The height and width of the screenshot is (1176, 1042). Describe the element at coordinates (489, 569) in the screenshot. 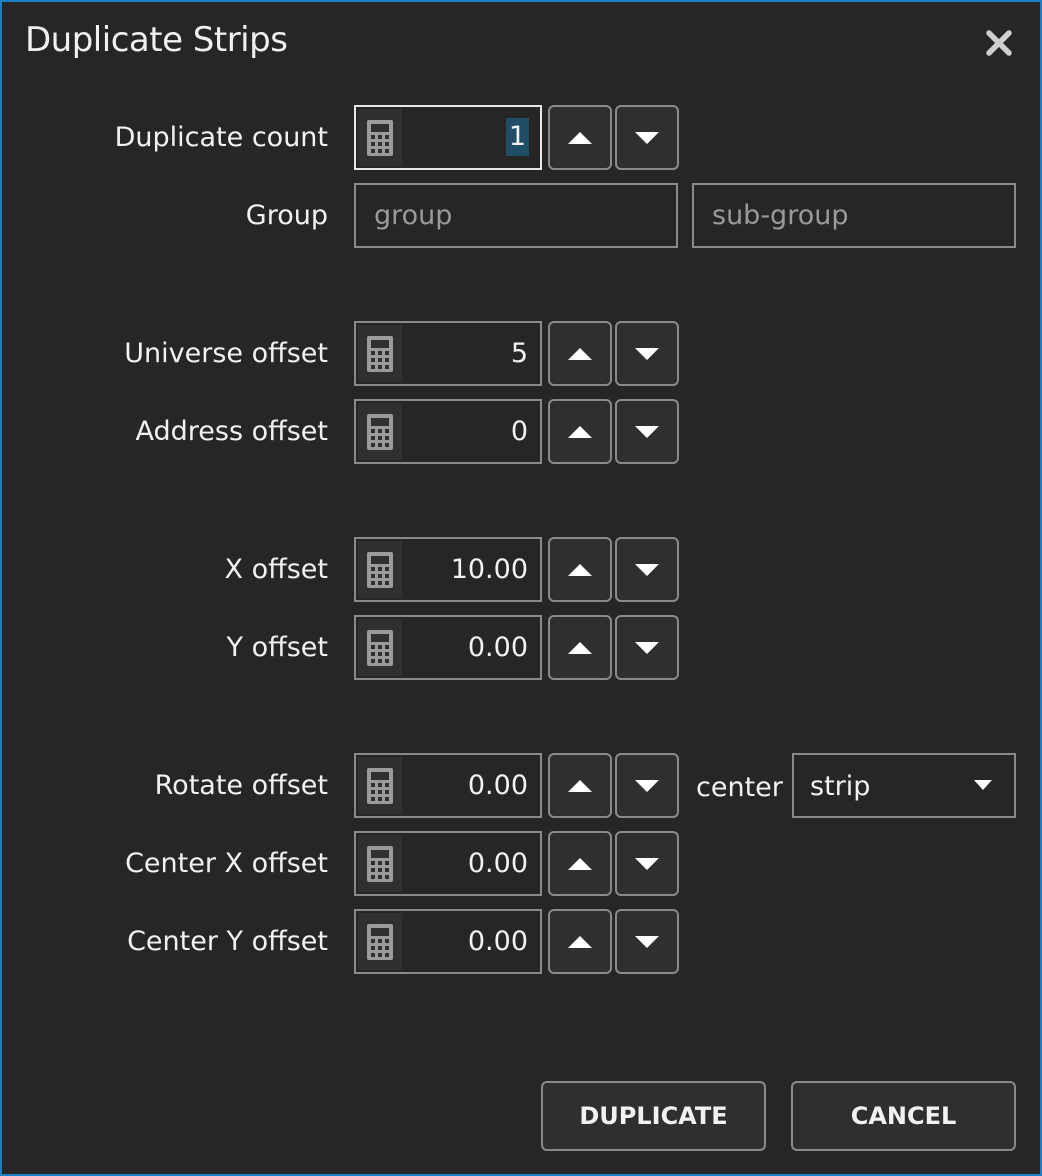

I see `x-offset-value: 10.00` at that location.